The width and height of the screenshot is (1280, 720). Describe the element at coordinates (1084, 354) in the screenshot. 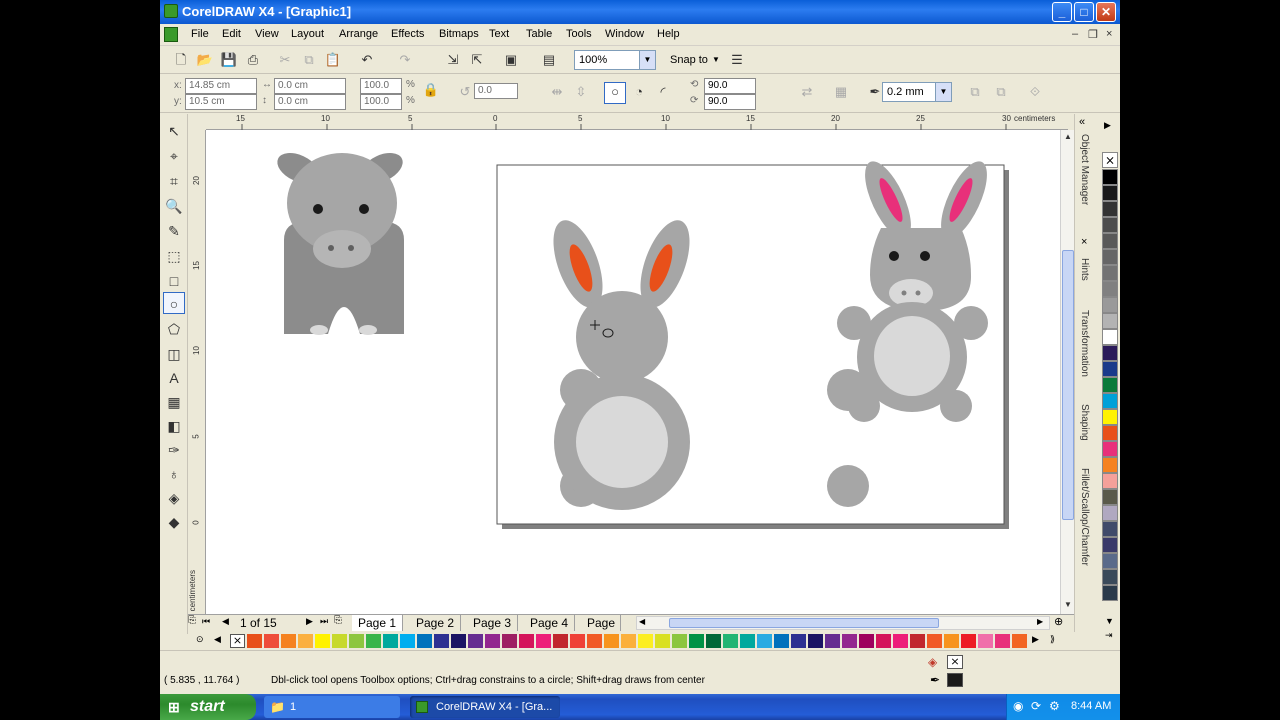

I see `tab-transformation: Transformation` at that location.